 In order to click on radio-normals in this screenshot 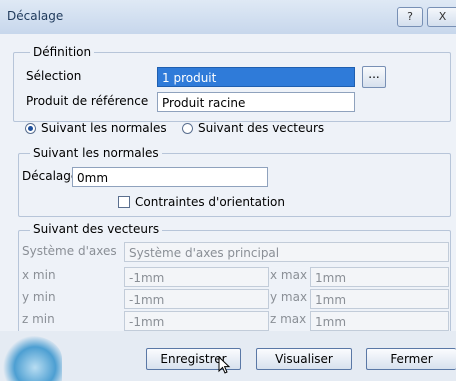, I will do `click(30, 128)`.